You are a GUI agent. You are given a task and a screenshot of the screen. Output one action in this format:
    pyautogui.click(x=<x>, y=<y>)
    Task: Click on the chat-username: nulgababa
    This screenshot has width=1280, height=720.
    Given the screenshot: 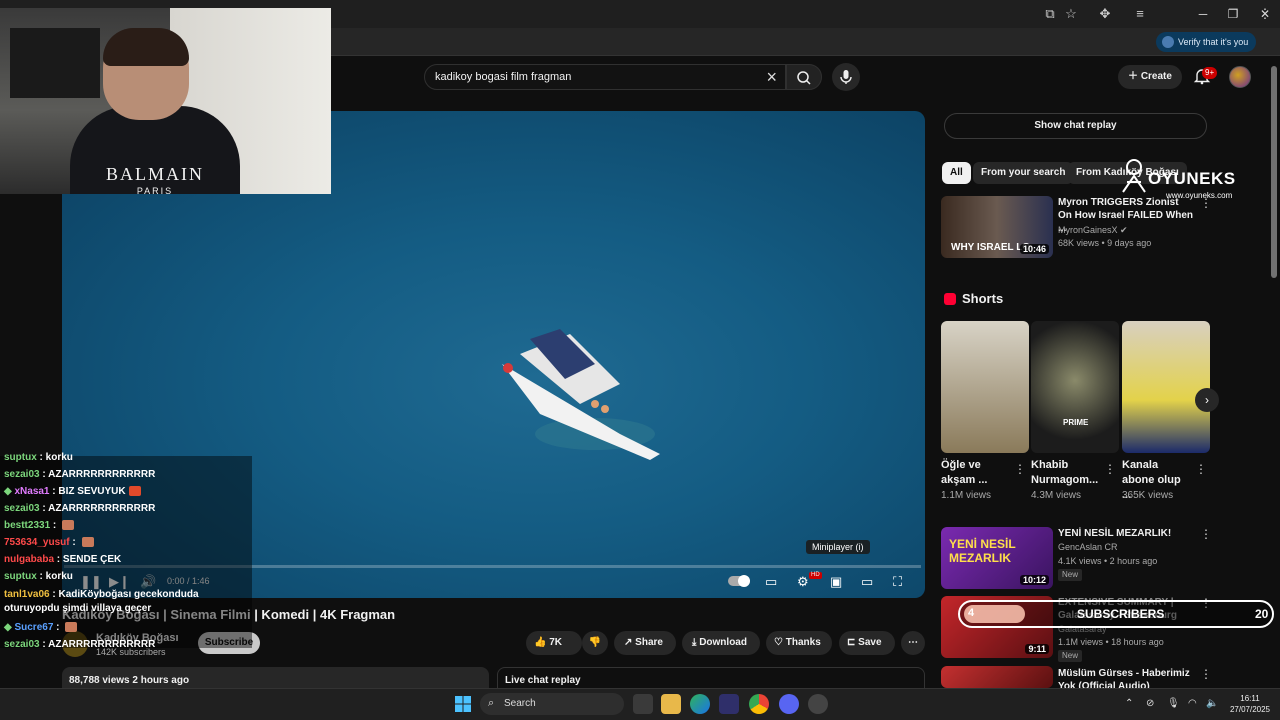 What is the action you would take?
    pyautogui.click(x=29, y=559)
    